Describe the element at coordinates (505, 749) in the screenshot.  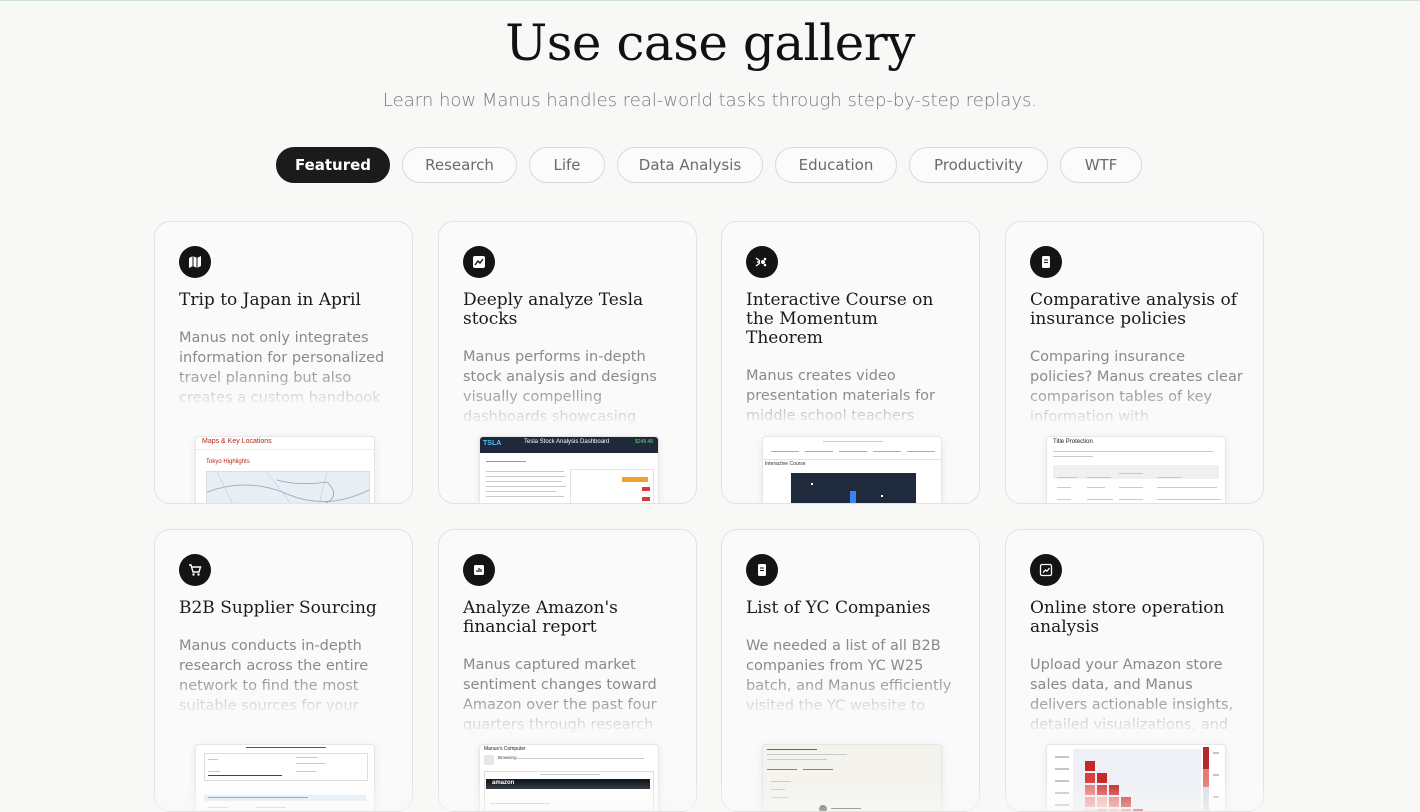
I see `preview-heading: Manus's Computer` at that location.